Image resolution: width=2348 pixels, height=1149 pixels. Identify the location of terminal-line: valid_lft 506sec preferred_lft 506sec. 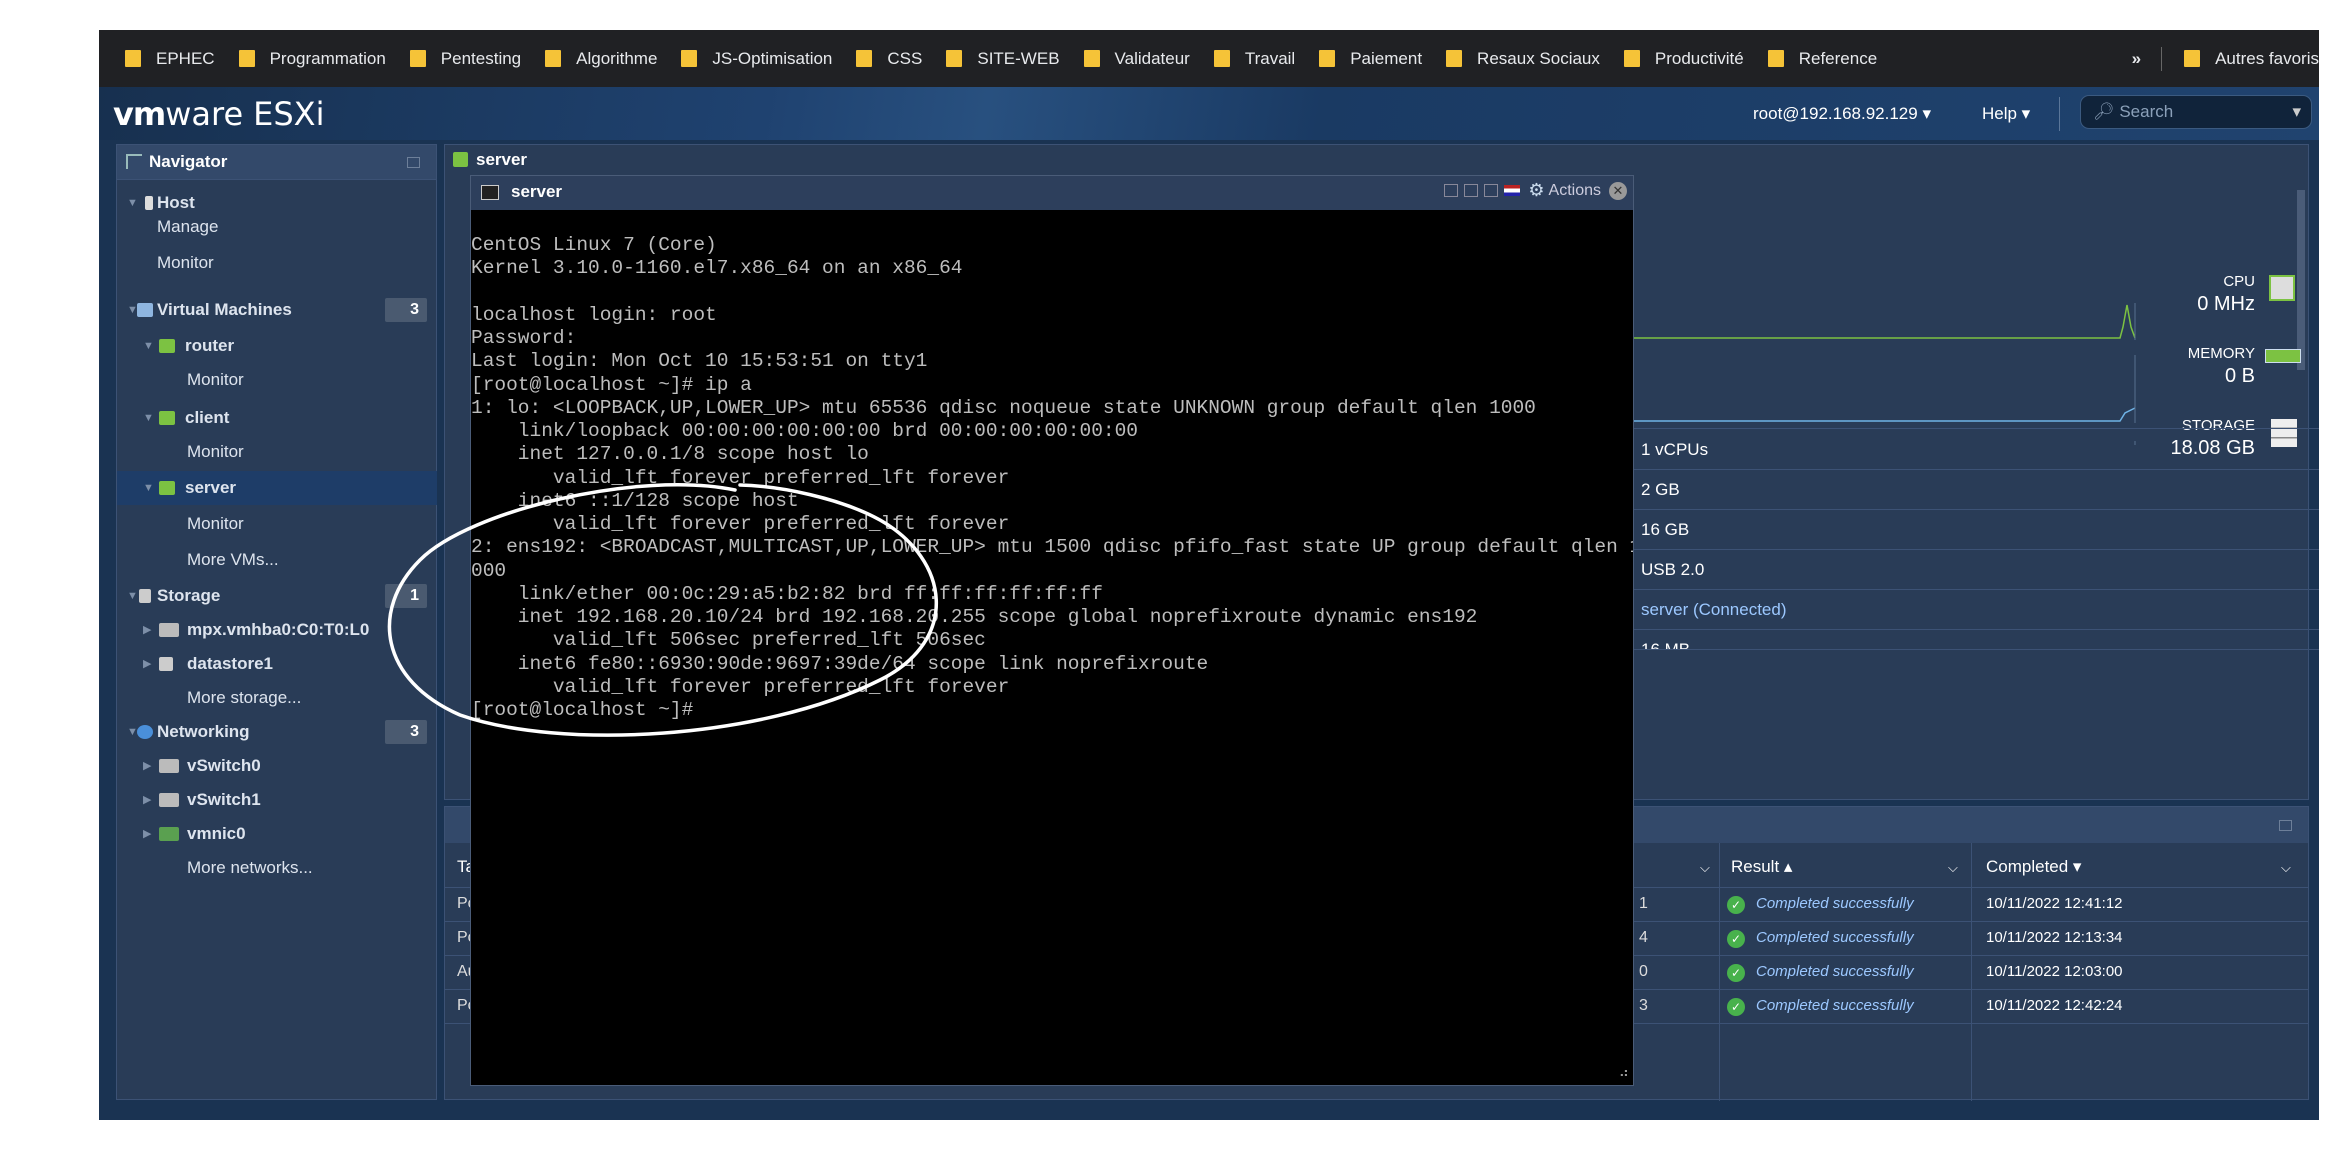
(728, 640).